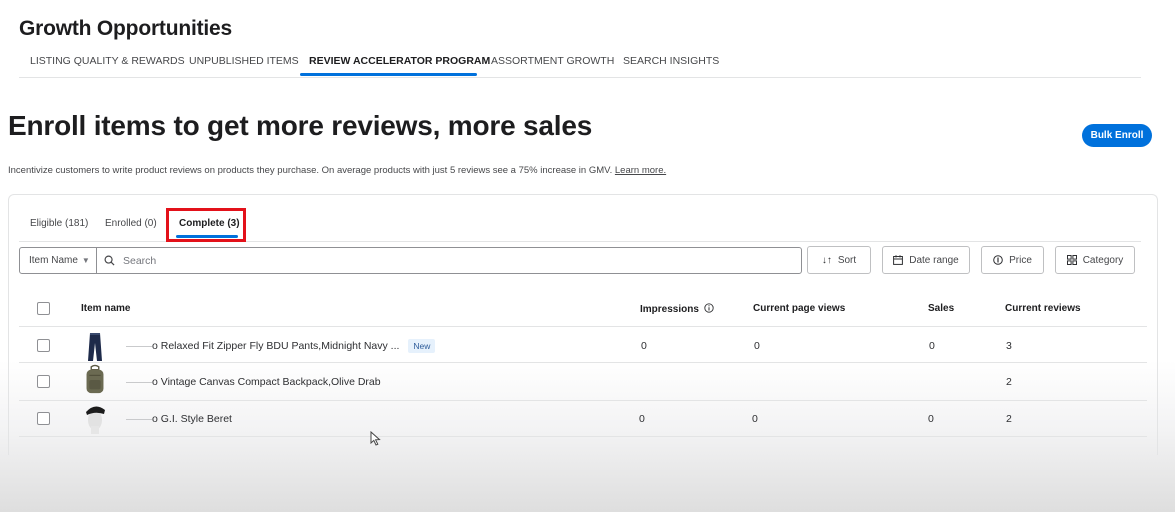  I want to click on highlight-box, so click(206, 225).